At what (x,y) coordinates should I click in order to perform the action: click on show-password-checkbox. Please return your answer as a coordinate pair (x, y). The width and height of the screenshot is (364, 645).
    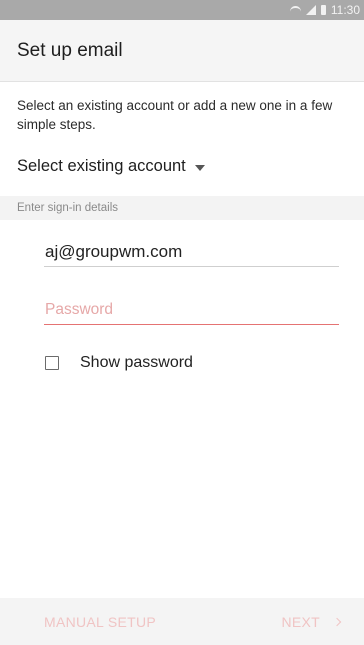
    Looking at the image, I should click on (52, 363).